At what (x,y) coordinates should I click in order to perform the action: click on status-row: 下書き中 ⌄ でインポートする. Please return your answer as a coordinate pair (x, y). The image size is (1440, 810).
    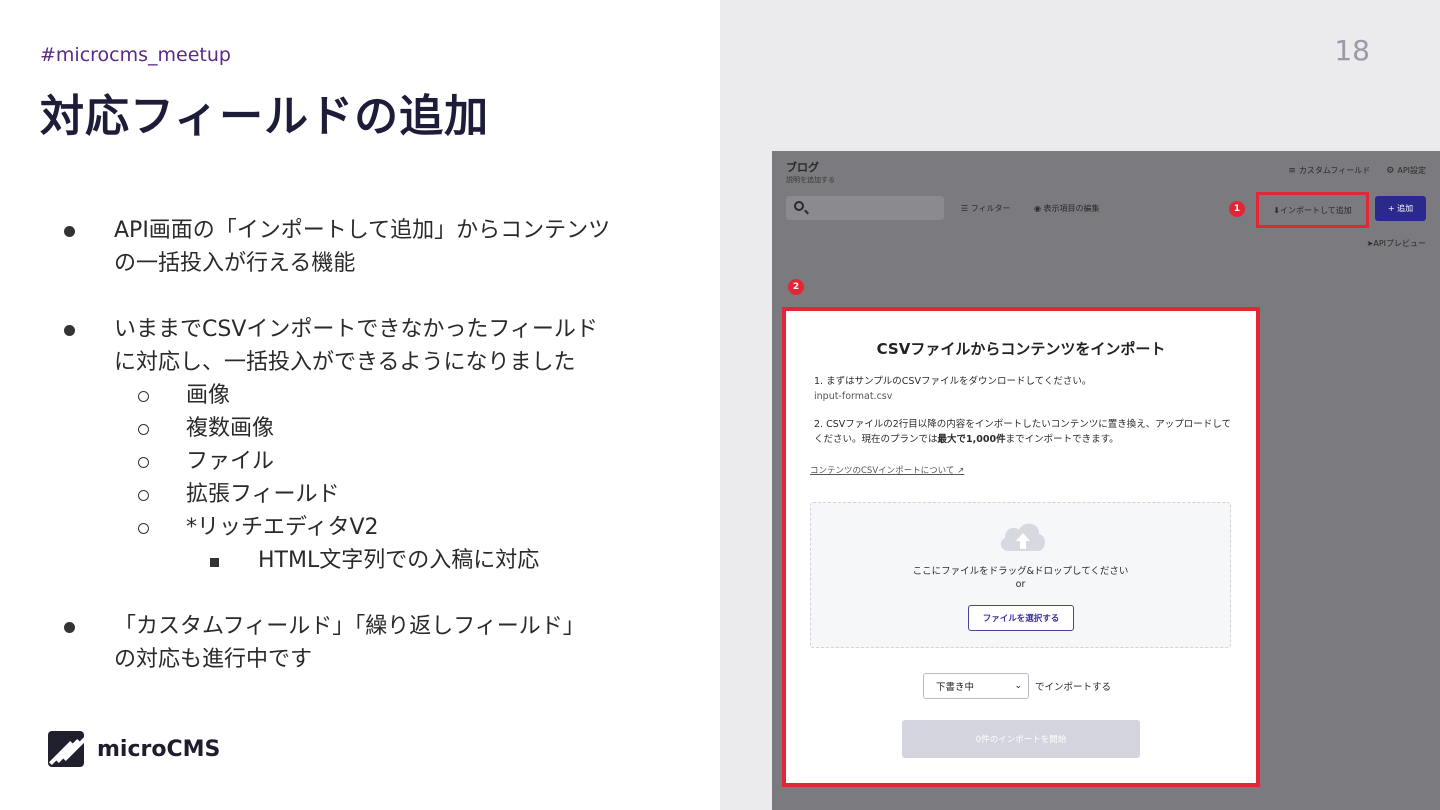
    Looking at the image, I should click on (1017, 686).